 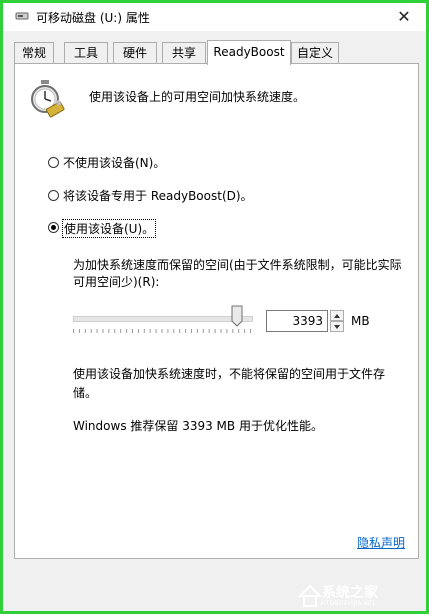 I want to click on tab-tools: 工具, so click(x=86, y=52).